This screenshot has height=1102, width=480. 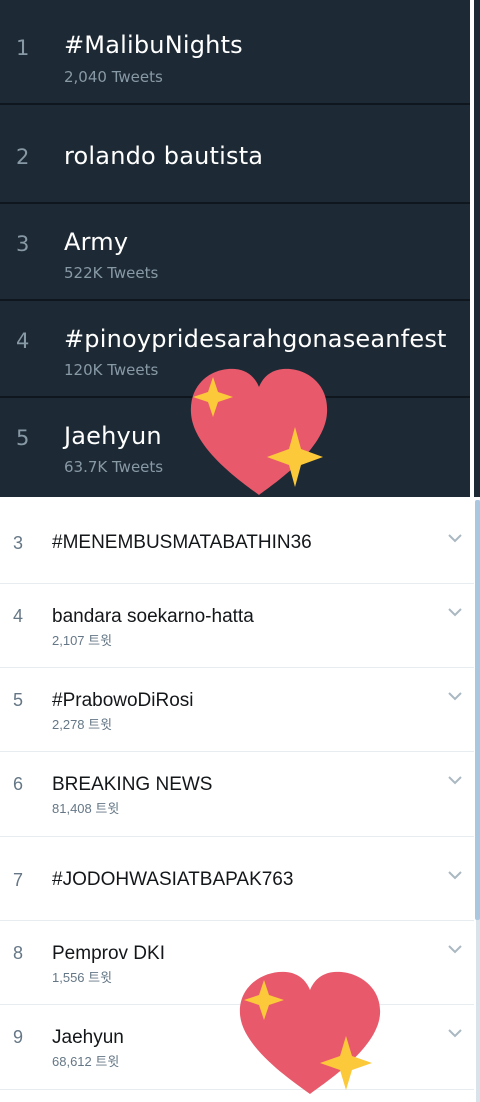 What do you see at coordinates (114, 467) in the screenshot?
I see `trend-tweet-count: 63.7K Tweets` at bounding box center [114, 467].